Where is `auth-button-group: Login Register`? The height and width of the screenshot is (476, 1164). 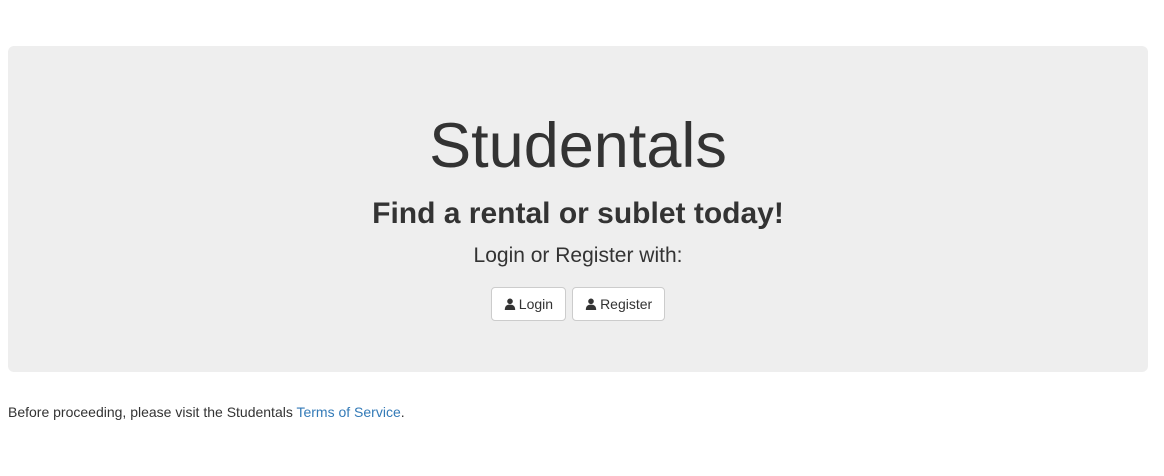
auth-button-group: Login Register is located at coordinates (578, 304).